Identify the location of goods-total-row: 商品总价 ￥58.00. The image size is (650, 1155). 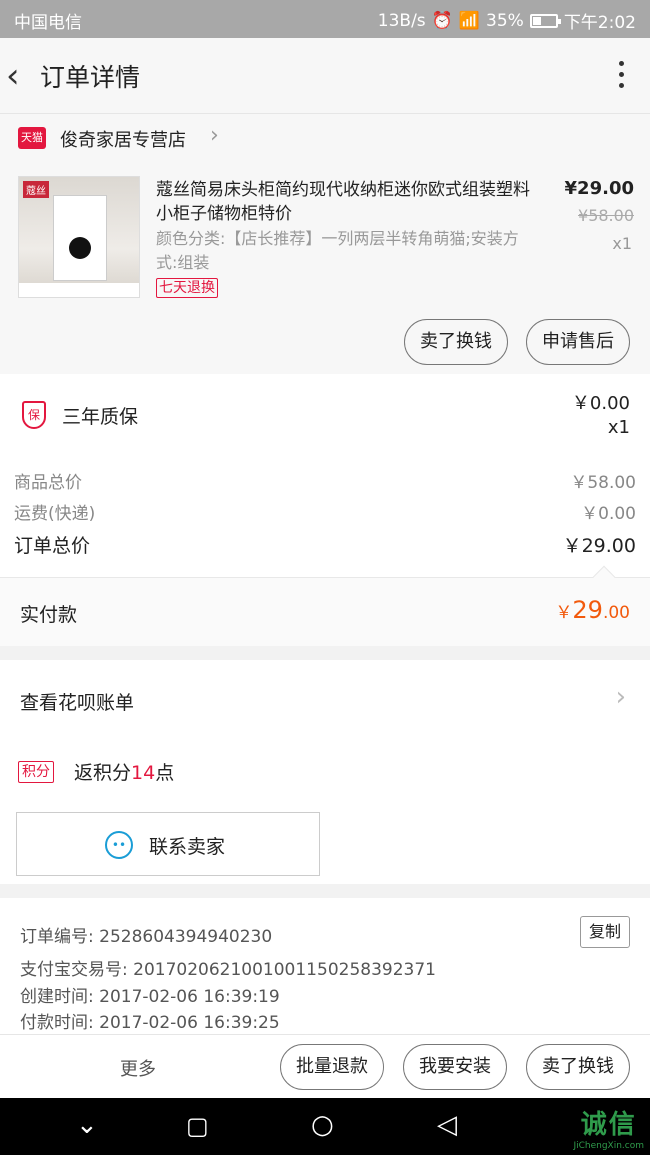
(325, 480).